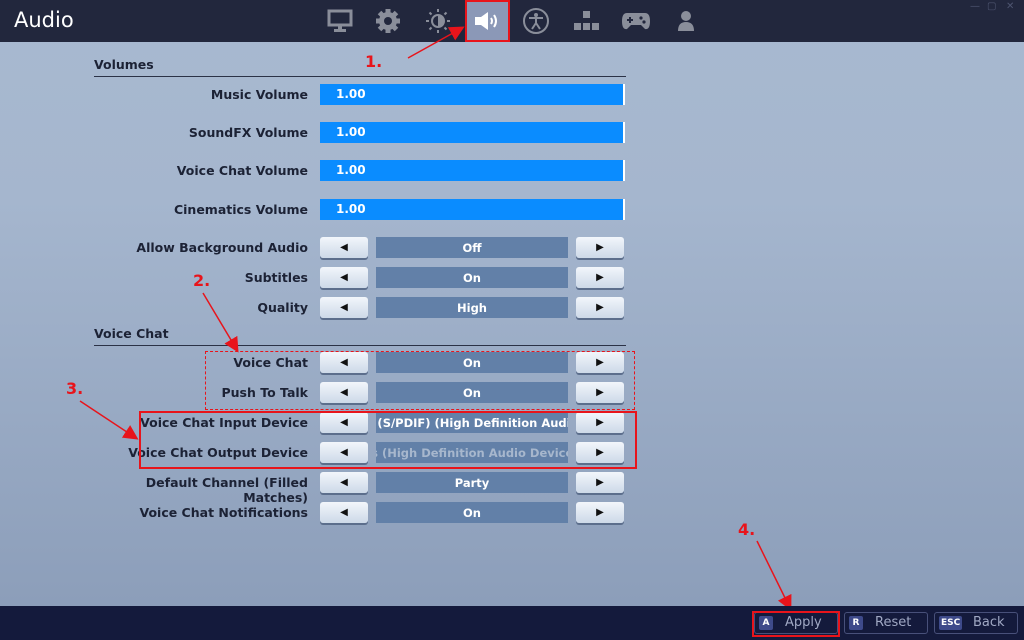 The image size is (1024, 640). Describe the element at coordinates (388, 440) in the screenshot. I see `annotation-box-devices` at that location.